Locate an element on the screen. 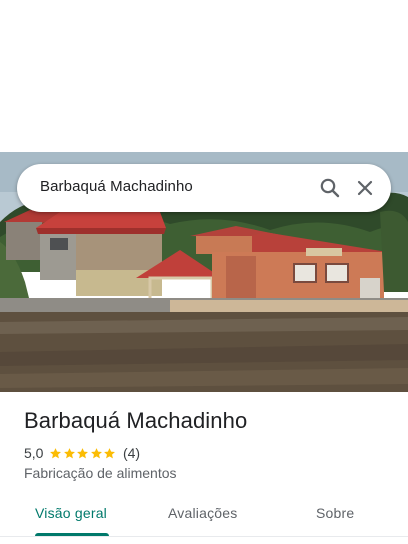 Image resolution: width=408 pixels, height=544 pixels. rating-row: 5,0 (4) is located at coordinates (82, 453).